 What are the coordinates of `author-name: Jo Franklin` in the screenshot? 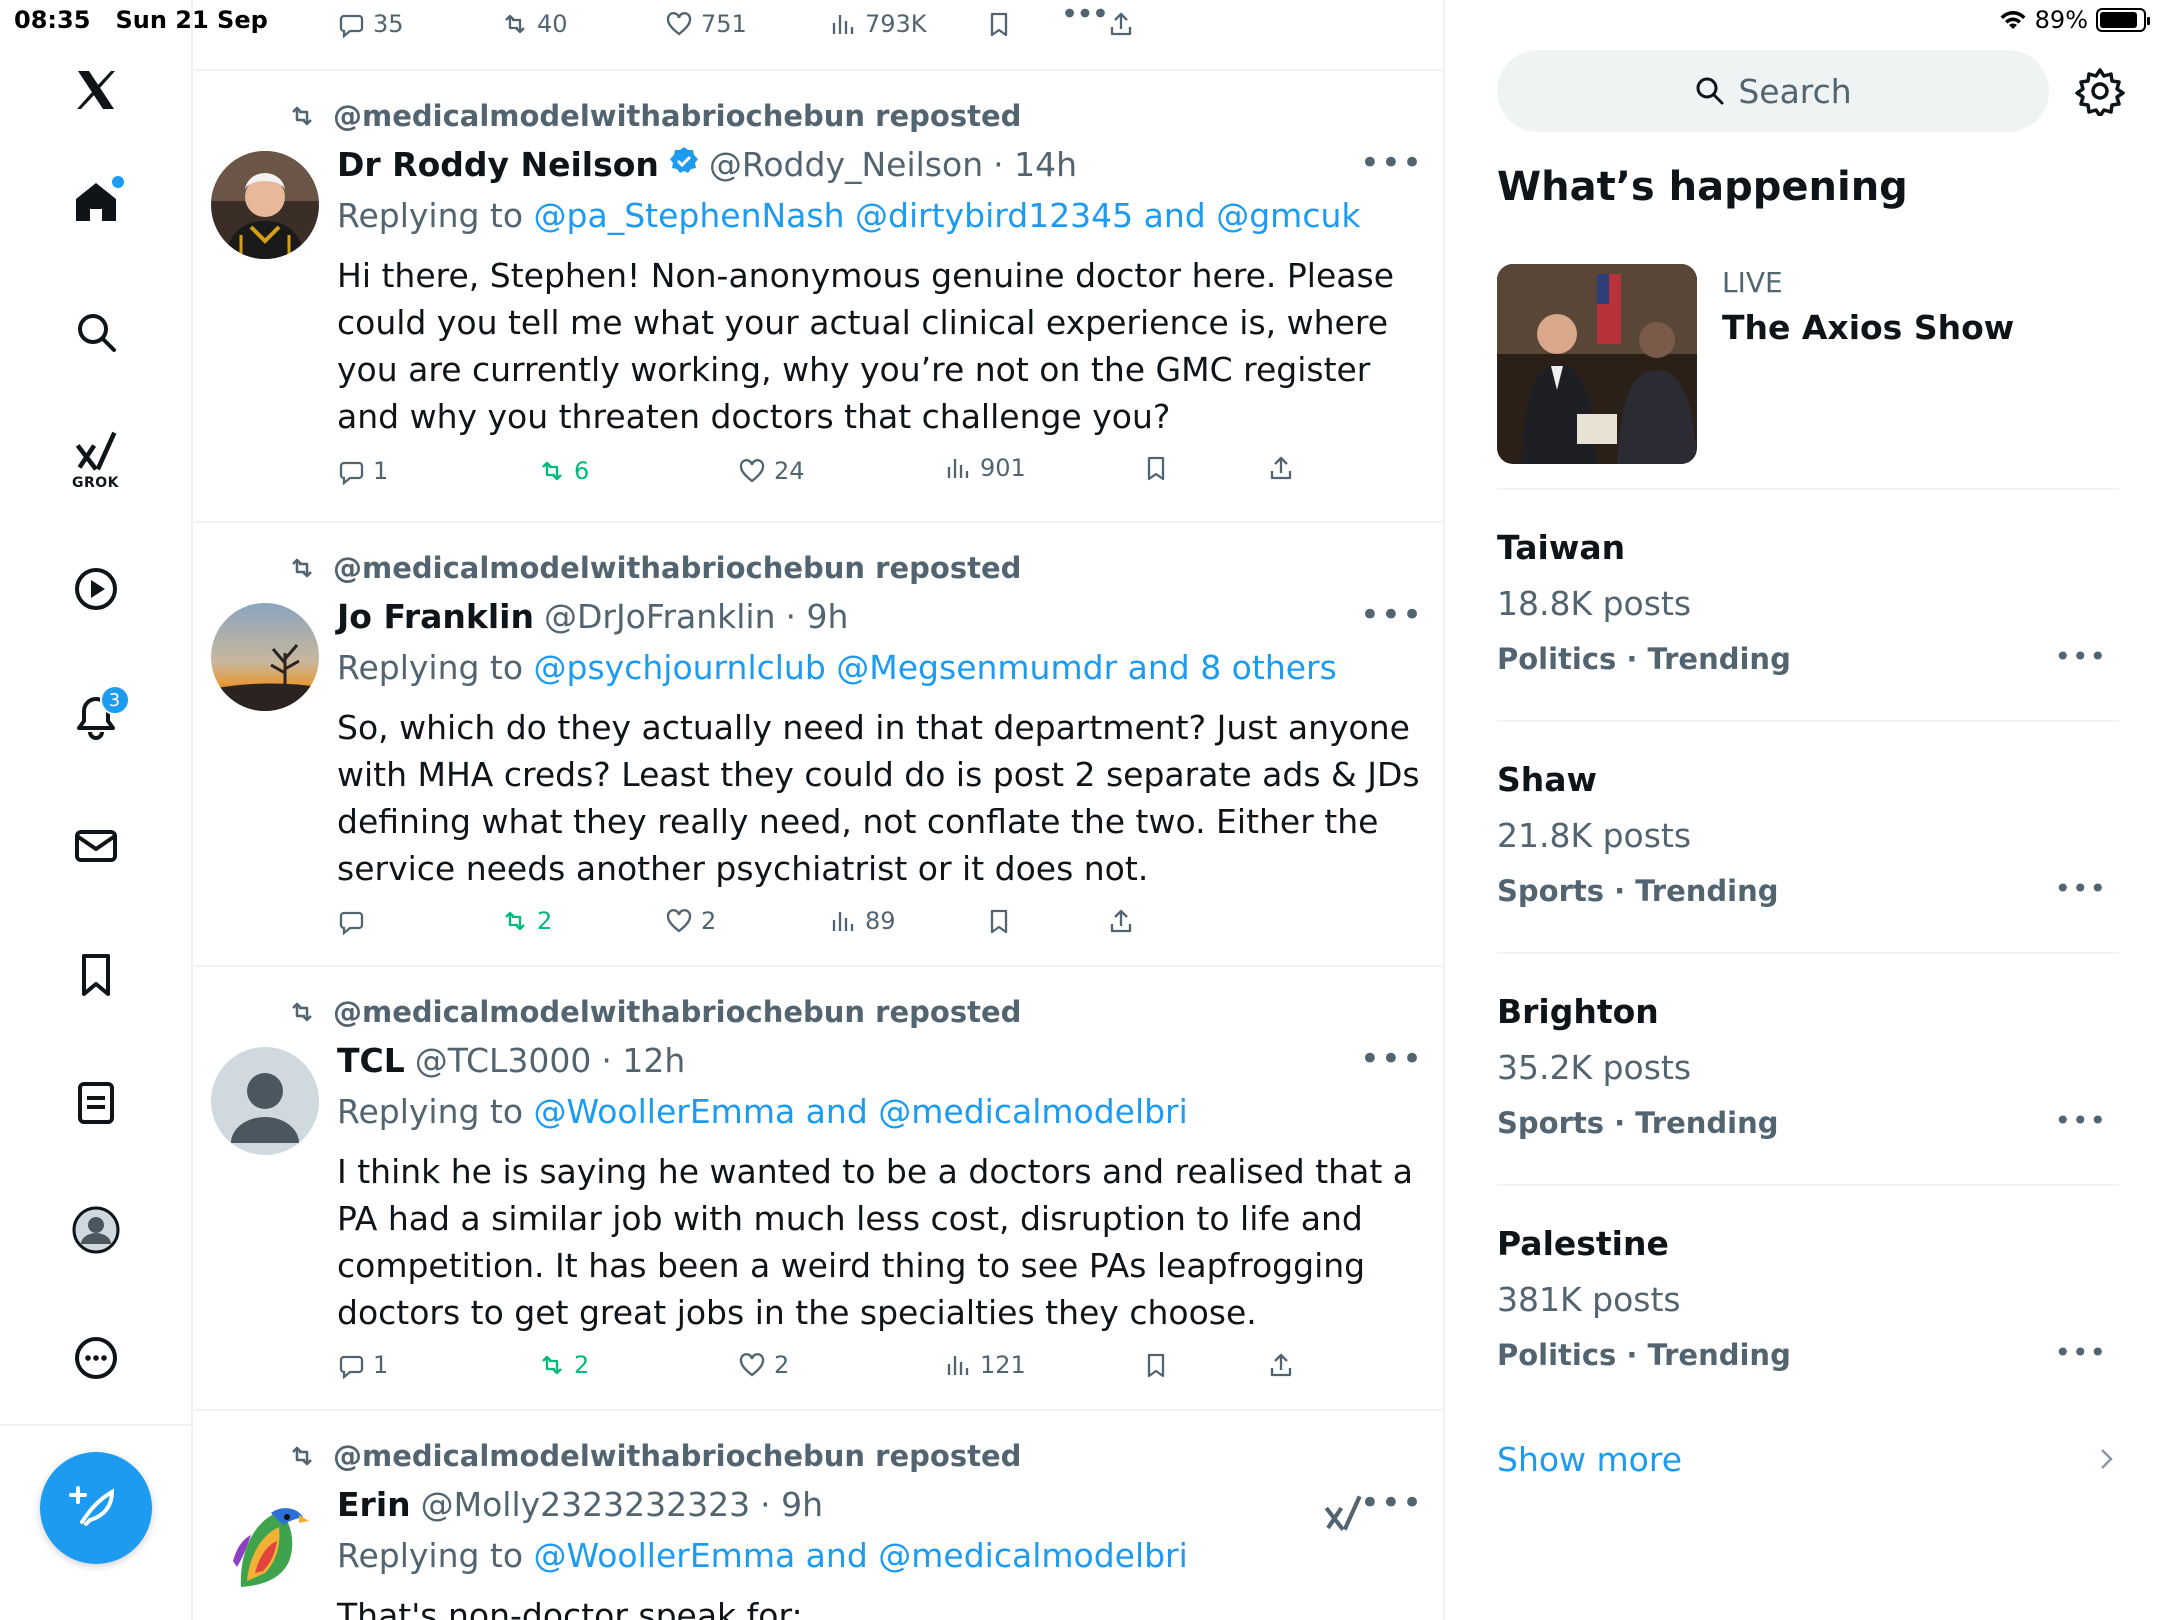 It's located at (435, 616).